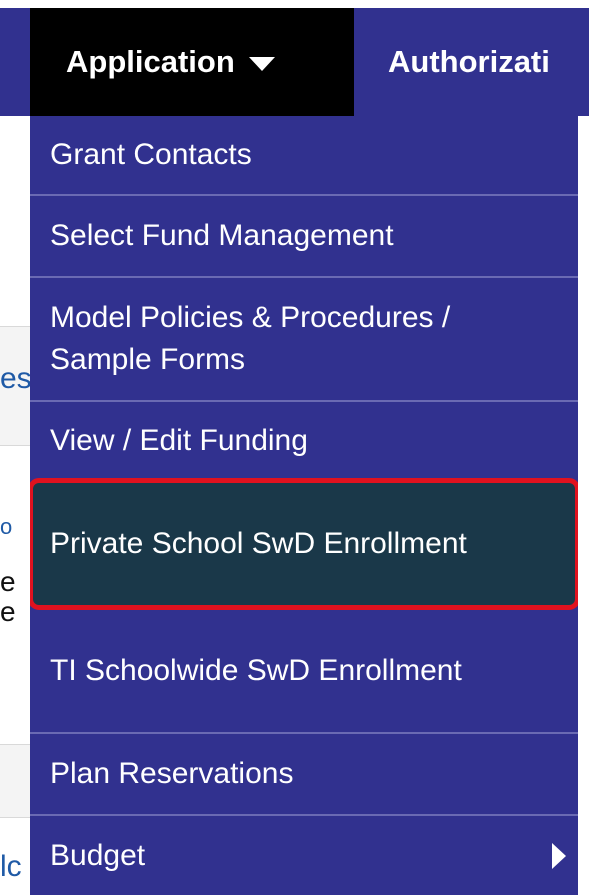  What do you see at coordinates (6, 526) in the screenshot?
I see `background-text-fragment: o` at bounding box center [6, 526].